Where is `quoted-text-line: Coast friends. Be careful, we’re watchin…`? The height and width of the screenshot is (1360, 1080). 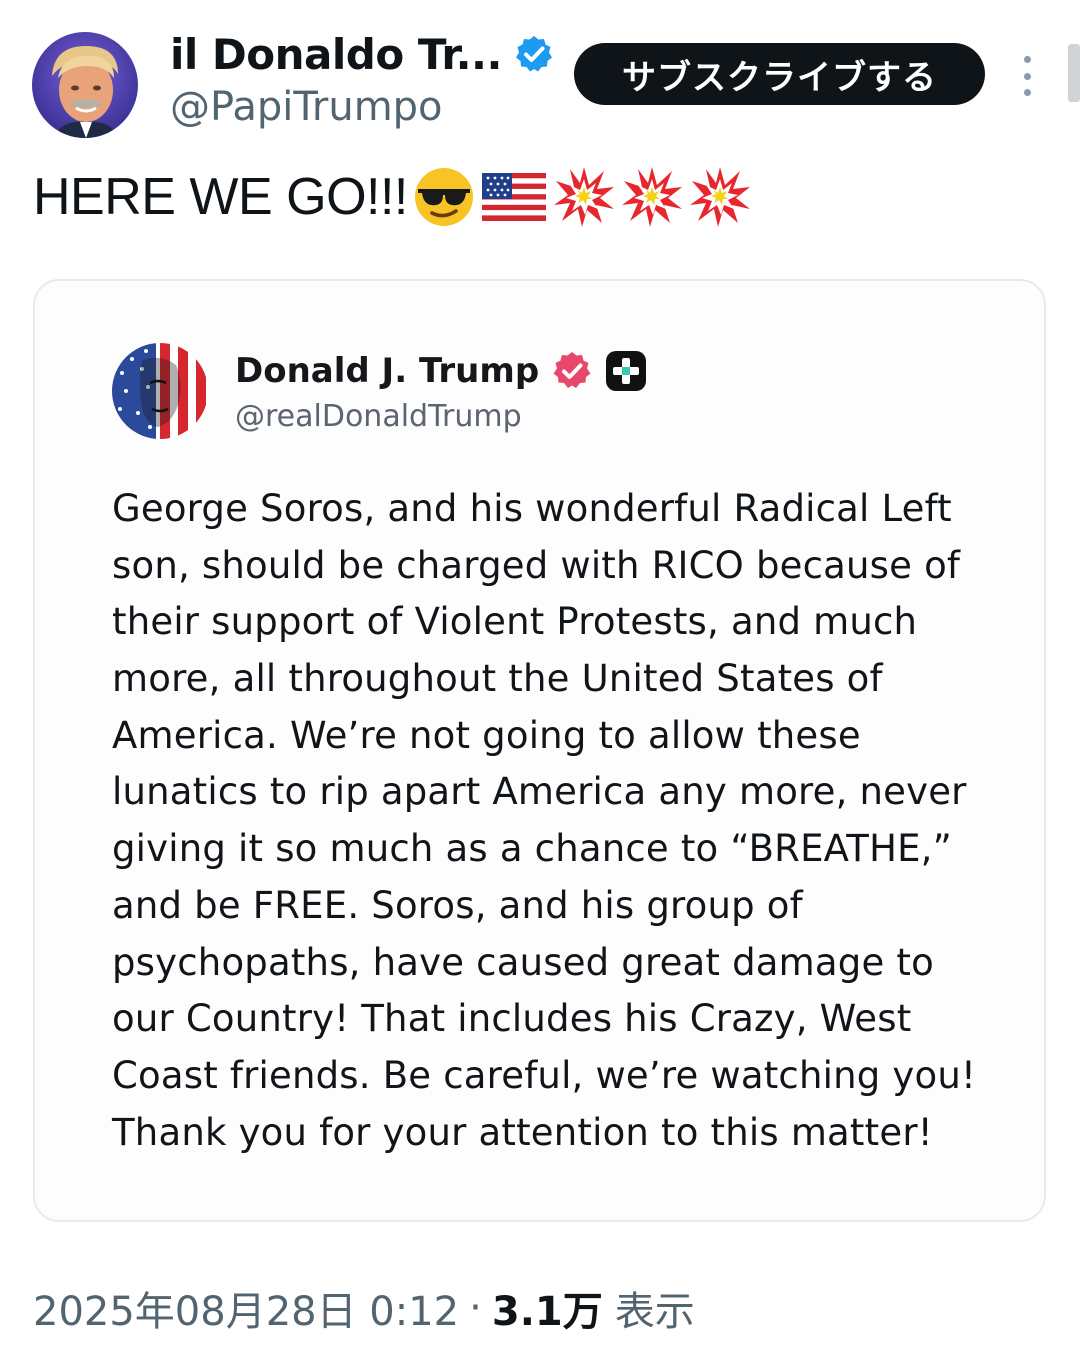 quoted-text-line: Coast friends. Be careful, we’re watchin… is located at coordinates (544, 1075).